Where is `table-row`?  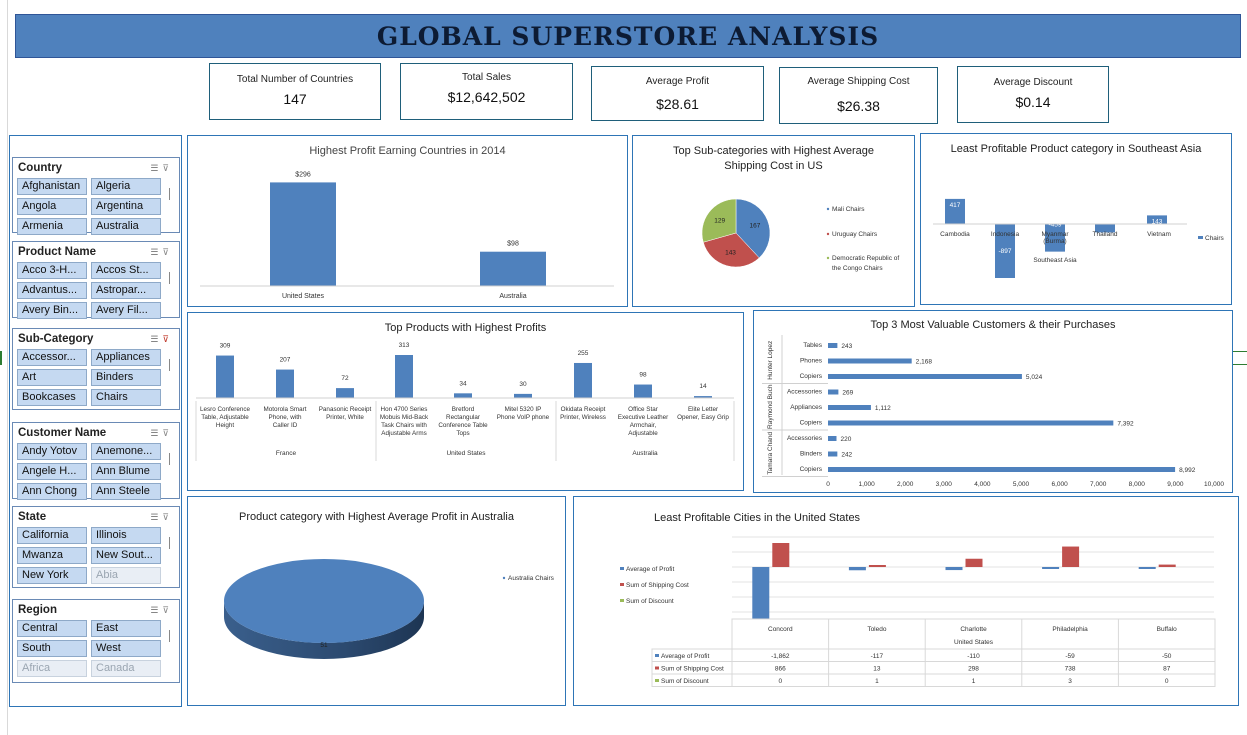
table-row is located at coordinates (933, 655).